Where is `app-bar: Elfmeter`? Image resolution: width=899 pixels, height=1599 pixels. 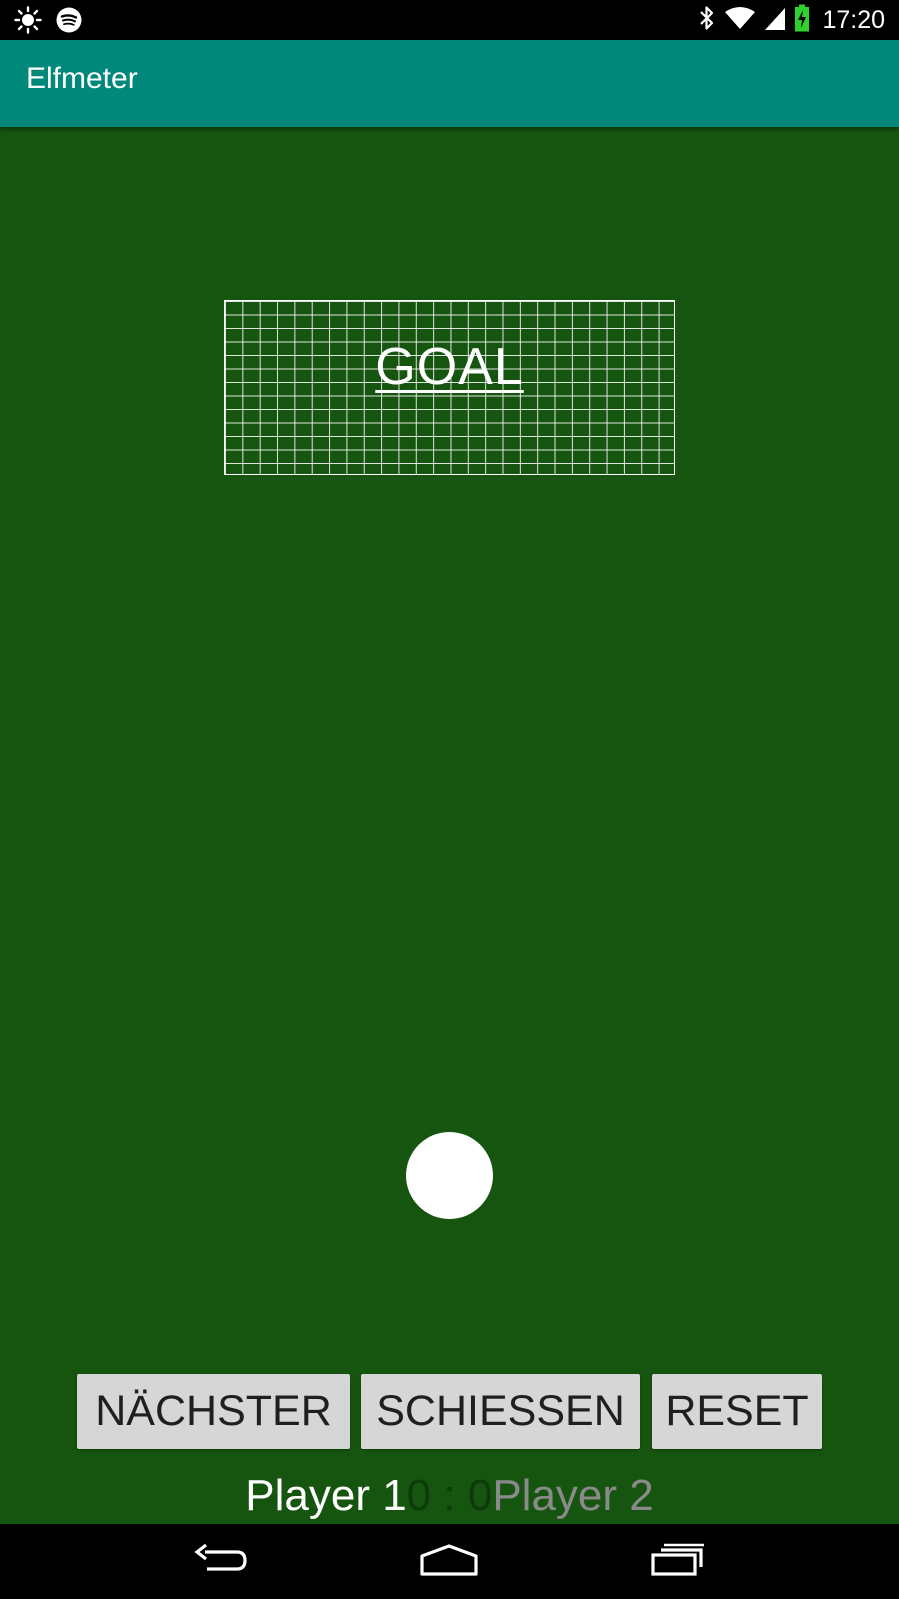
app-bar: Elfmeter is located at coordinates (449, 83).